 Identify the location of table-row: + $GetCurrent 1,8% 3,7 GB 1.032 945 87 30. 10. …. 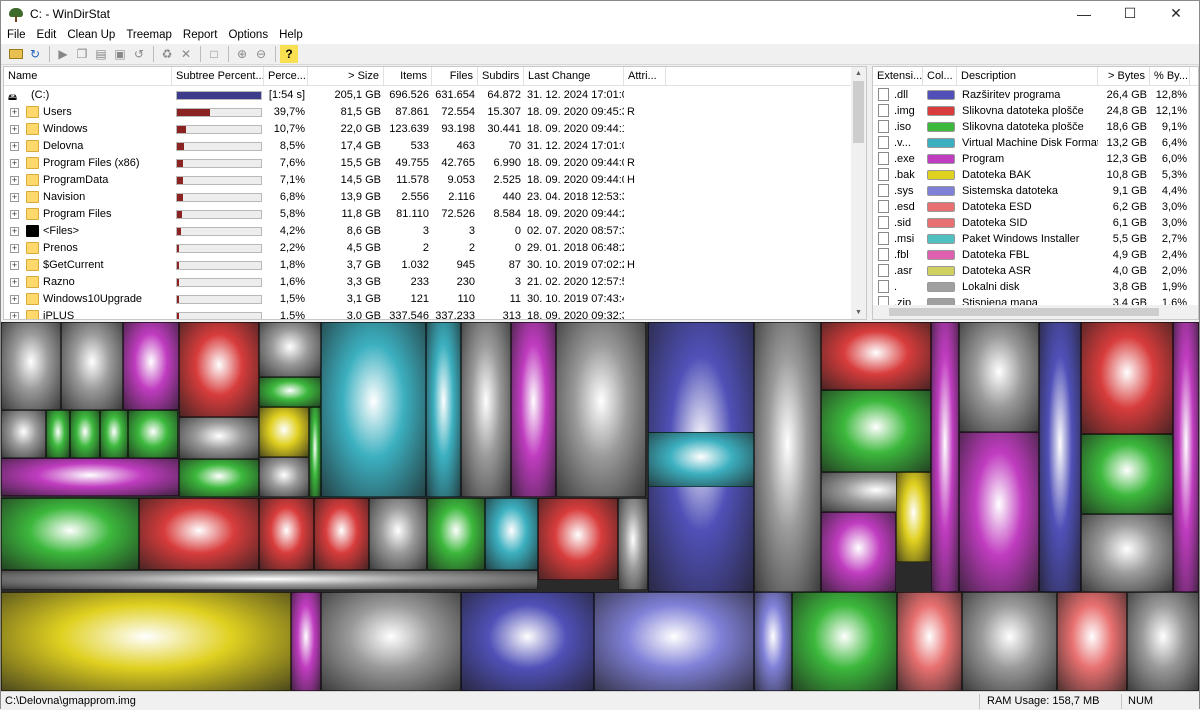
(429, 265).